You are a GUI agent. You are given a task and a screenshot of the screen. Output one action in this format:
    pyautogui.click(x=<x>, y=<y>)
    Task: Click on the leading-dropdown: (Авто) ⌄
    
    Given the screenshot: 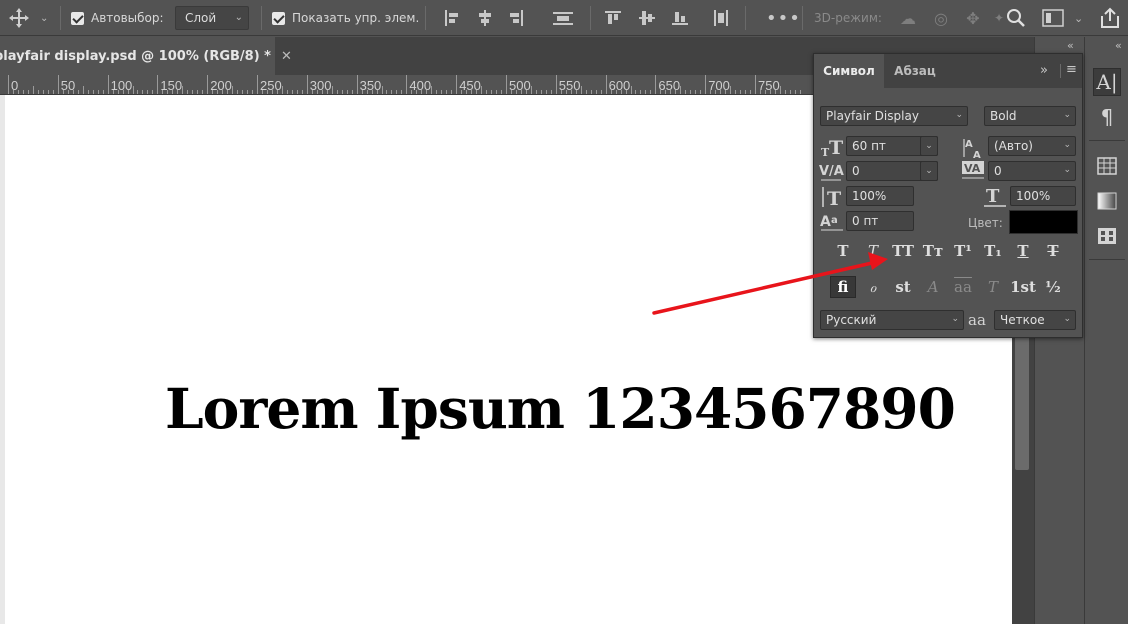 What is the action you would take?
    pyautogui.click(x=1032, y=146)
    